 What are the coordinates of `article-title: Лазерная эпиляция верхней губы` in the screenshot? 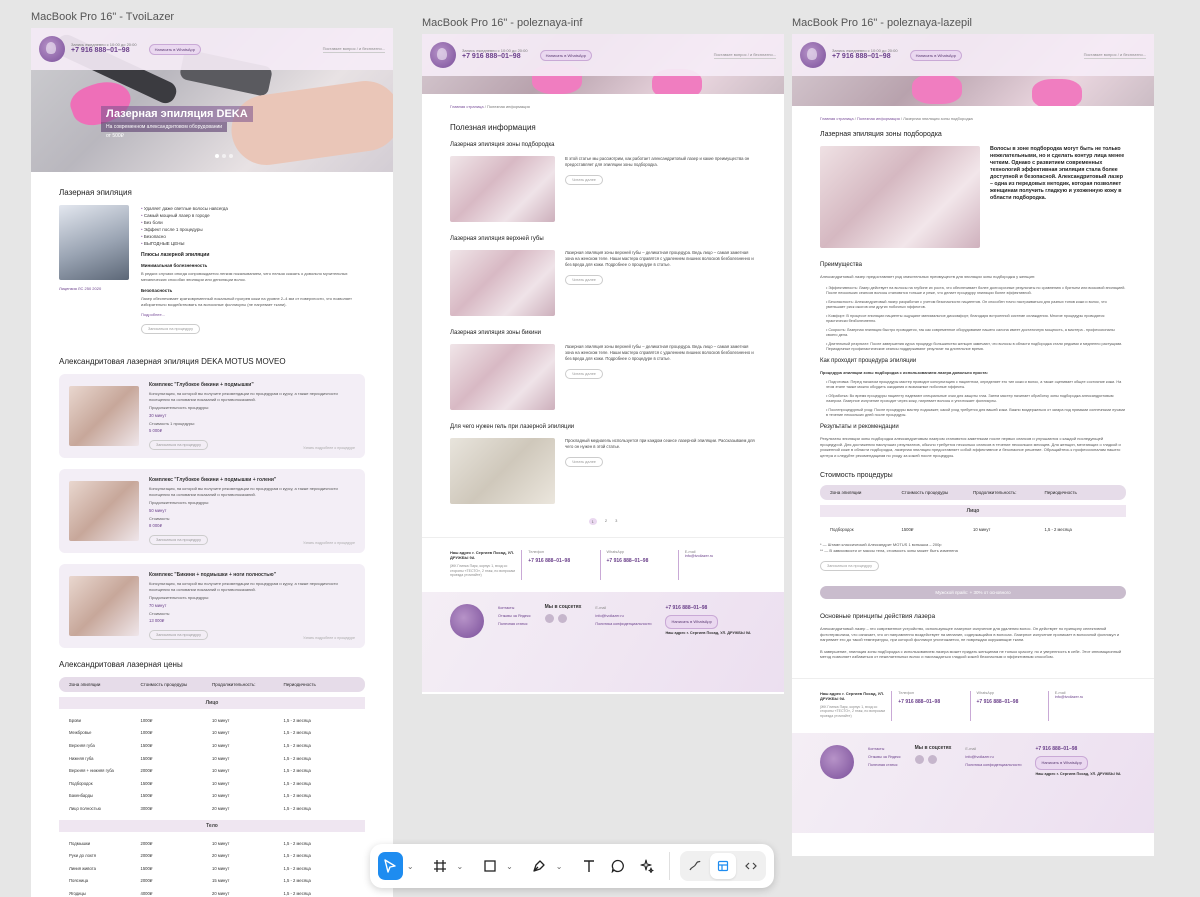 It's located at (603, 239).